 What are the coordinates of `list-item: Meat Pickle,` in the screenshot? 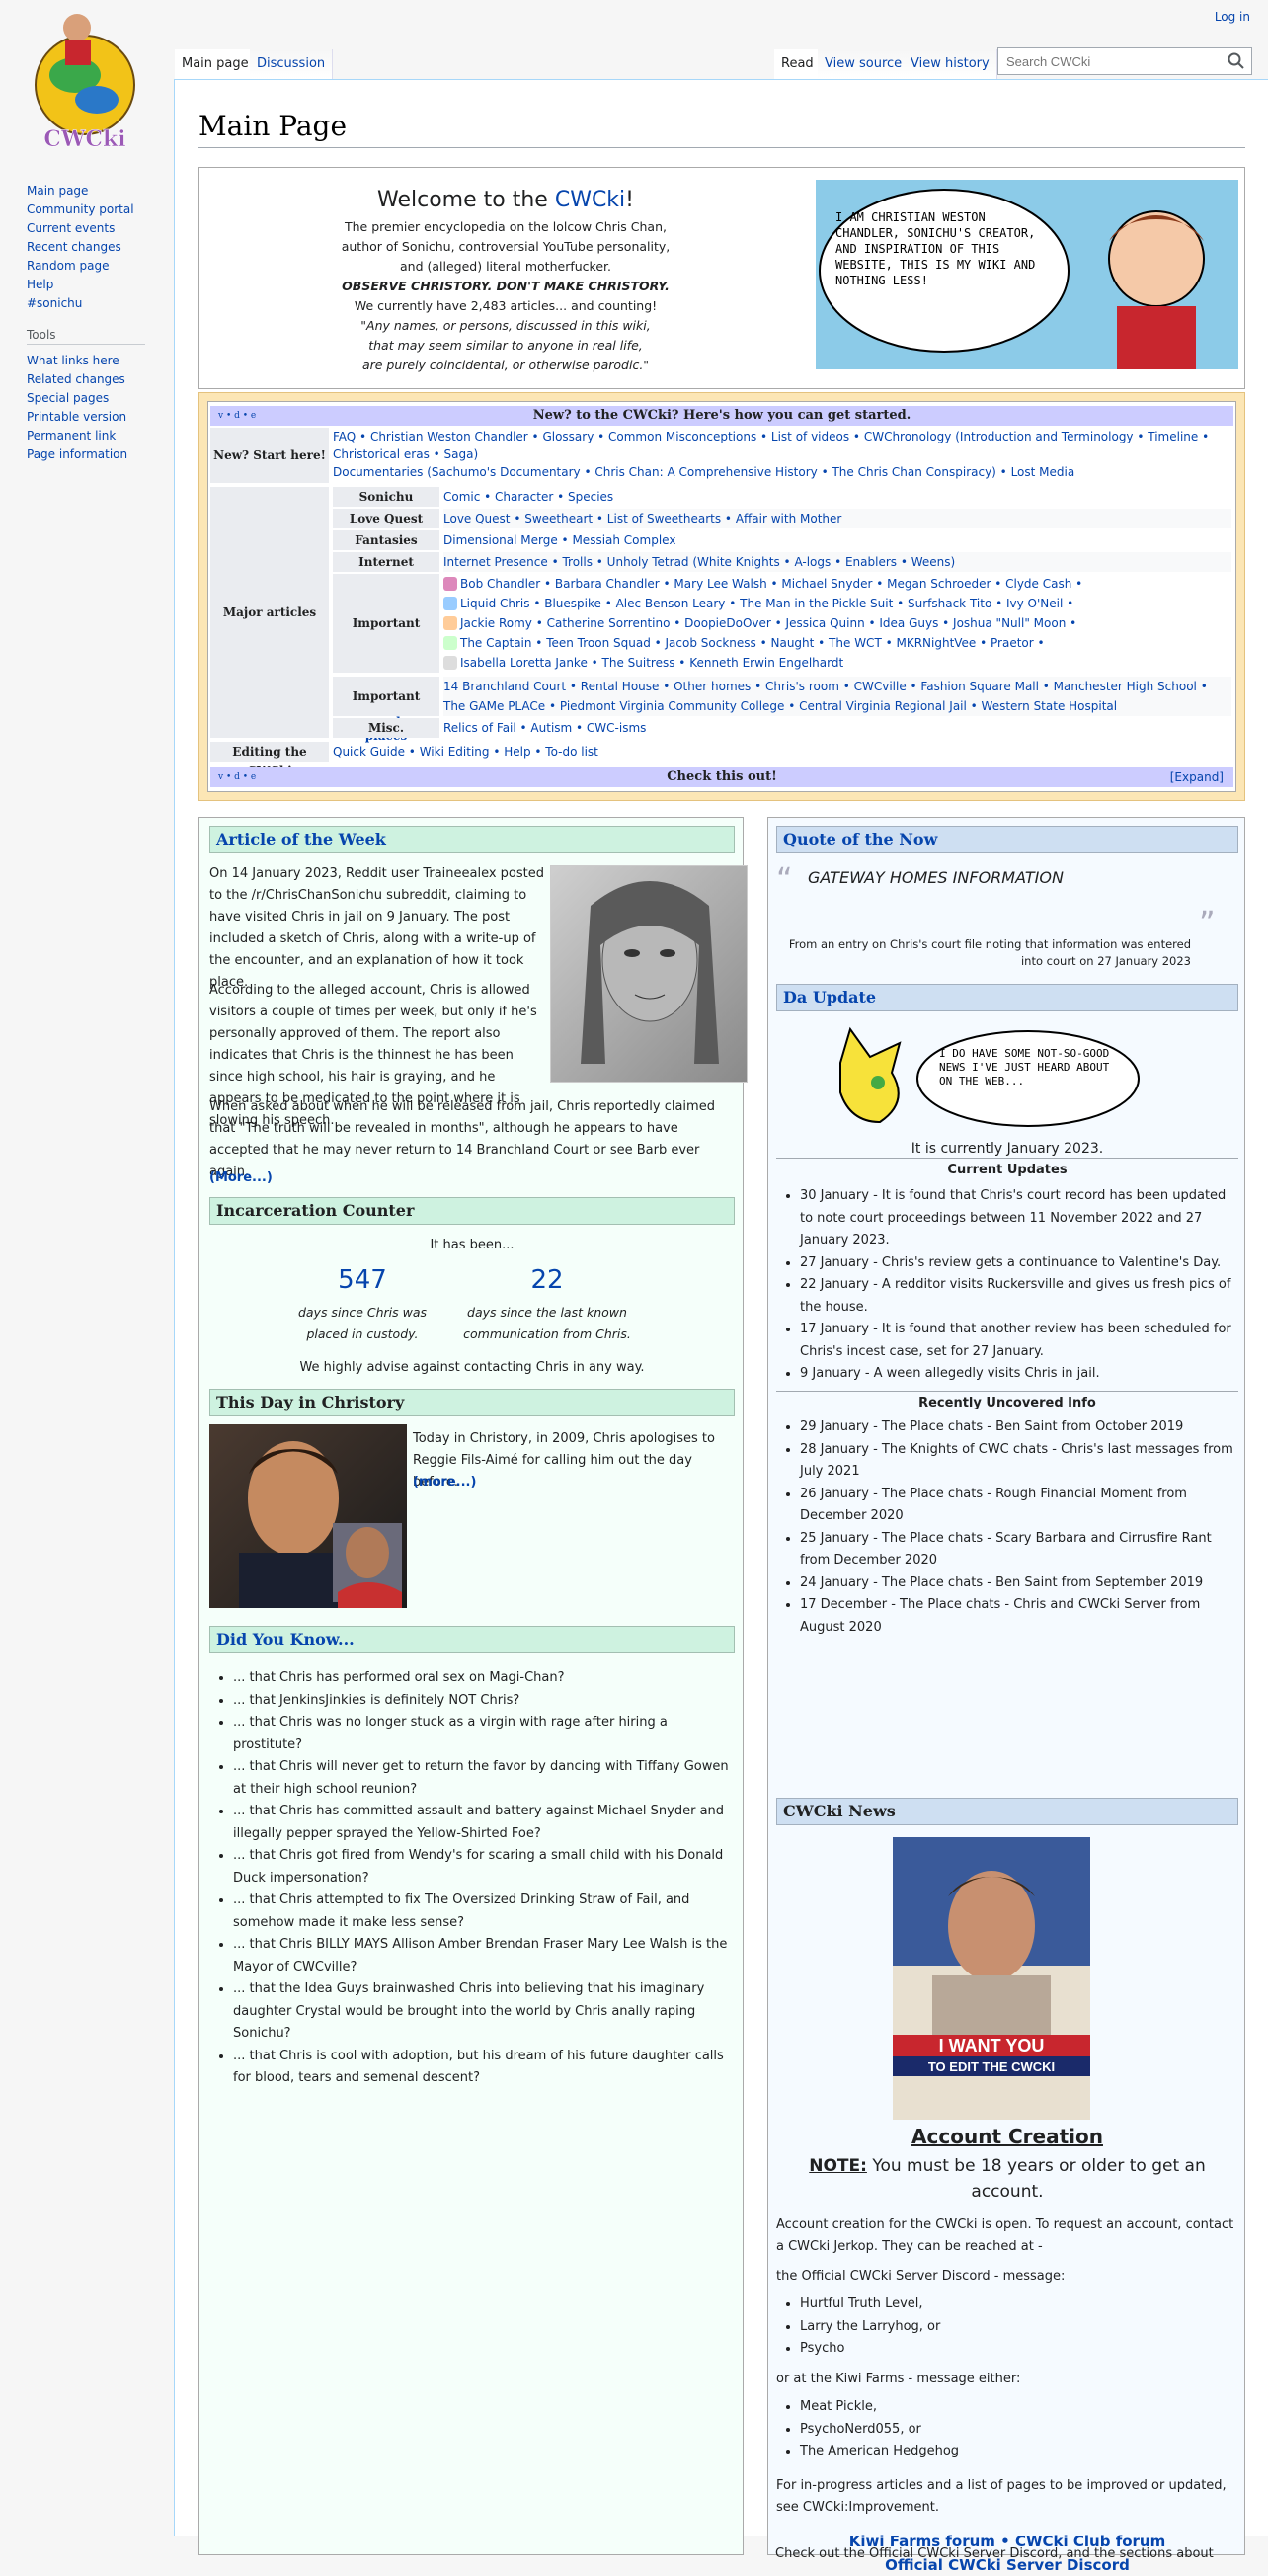 It's located at (1017, 2407).